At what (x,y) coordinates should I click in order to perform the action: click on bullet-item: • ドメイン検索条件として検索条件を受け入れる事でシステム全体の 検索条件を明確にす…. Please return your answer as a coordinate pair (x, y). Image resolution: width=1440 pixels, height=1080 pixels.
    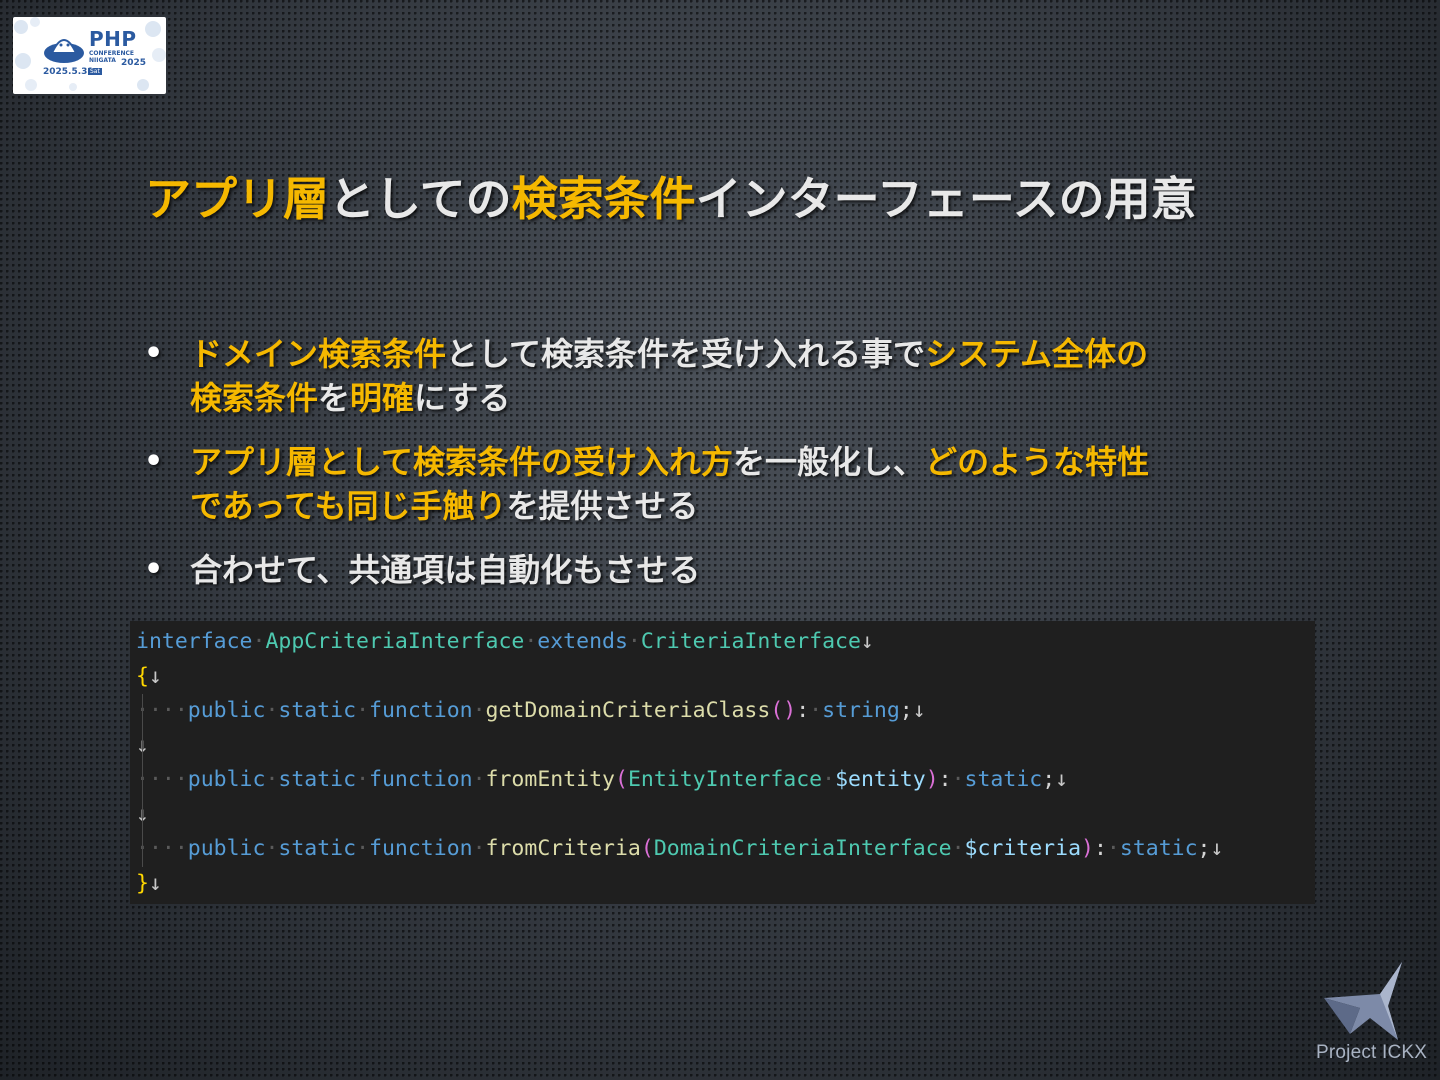
    Looking at the image, I should click on (715, 376).